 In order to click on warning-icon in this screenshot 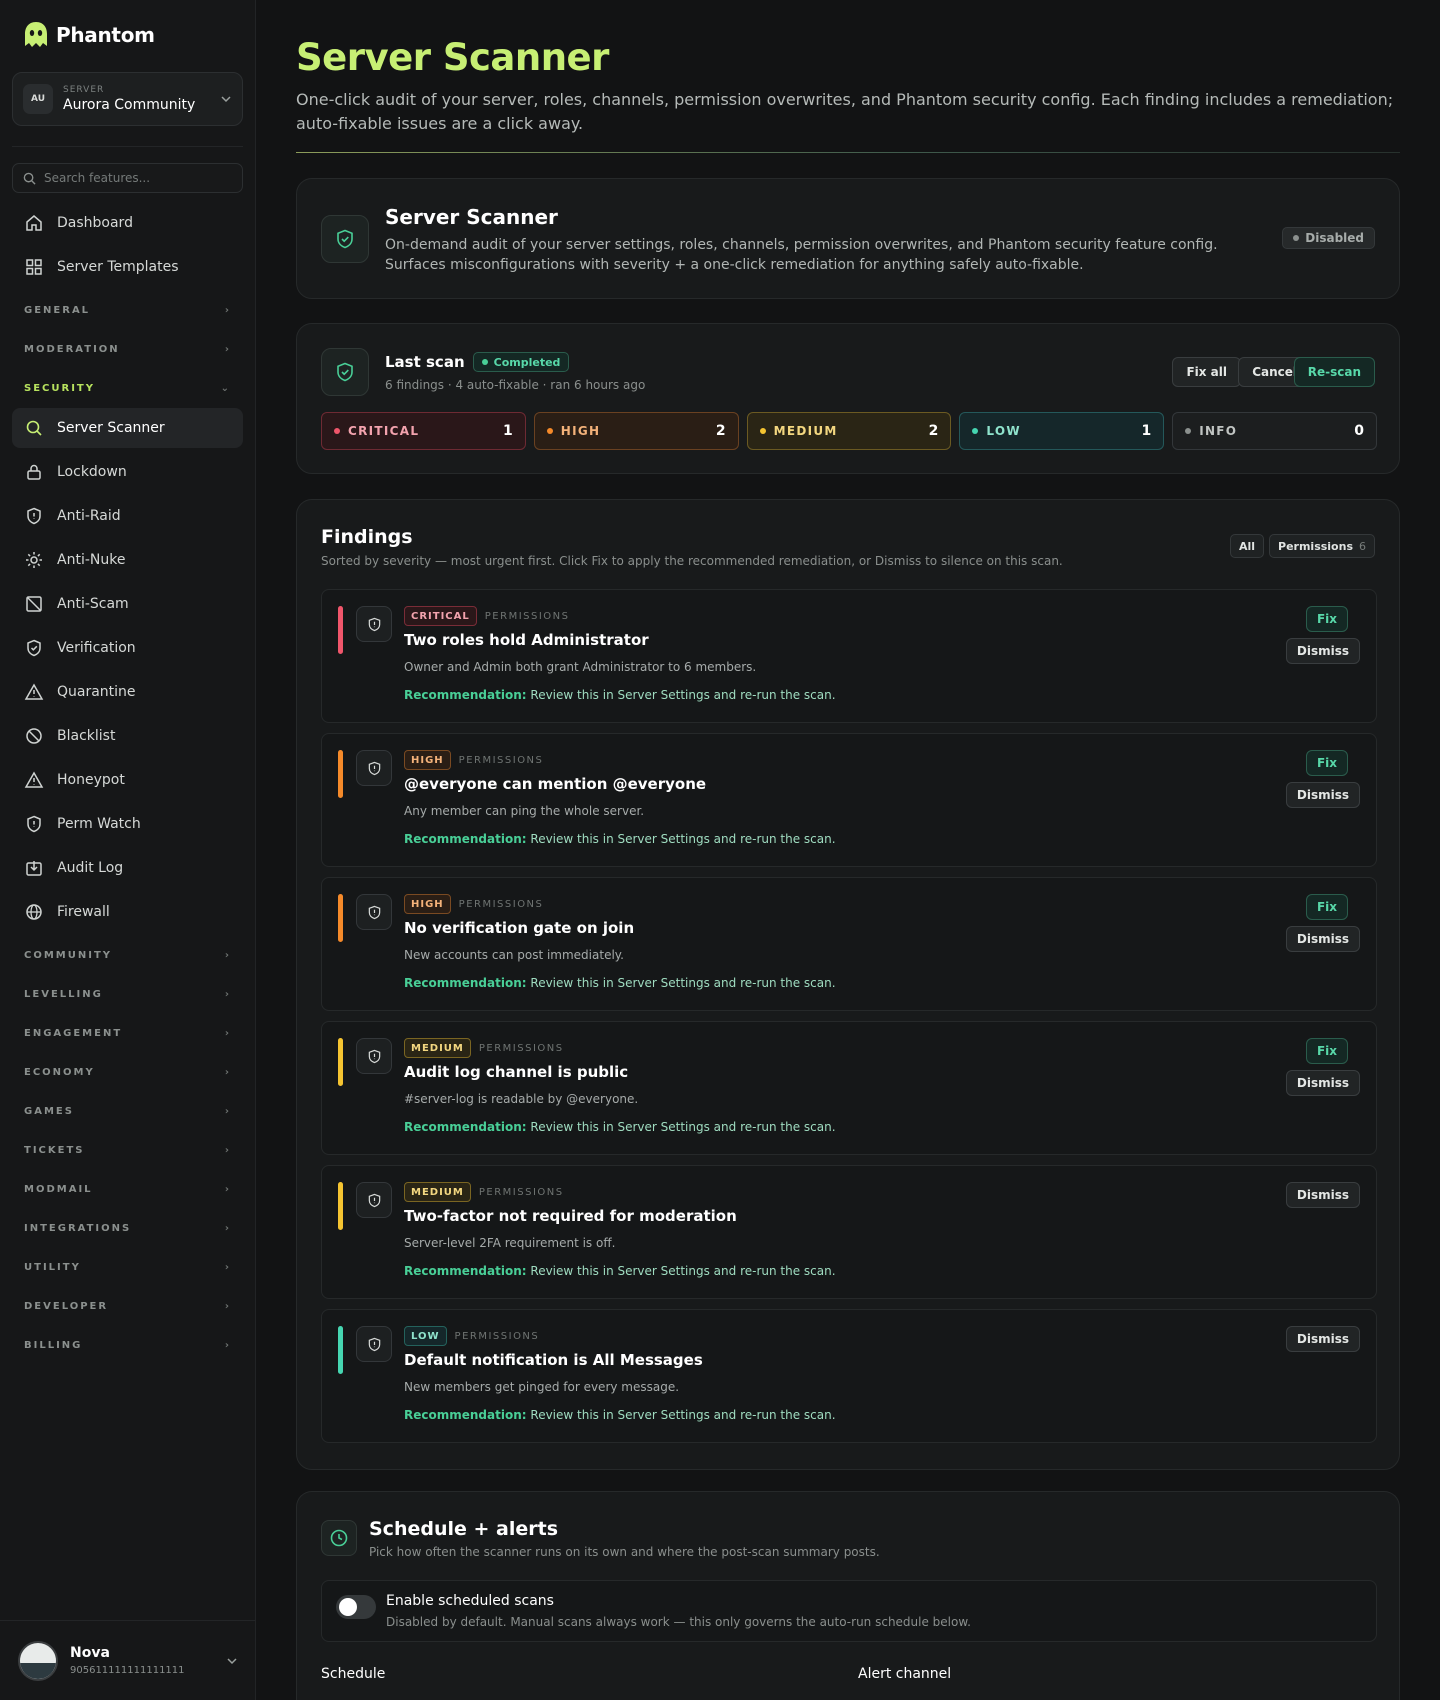, I will do `click(34, 691)`.